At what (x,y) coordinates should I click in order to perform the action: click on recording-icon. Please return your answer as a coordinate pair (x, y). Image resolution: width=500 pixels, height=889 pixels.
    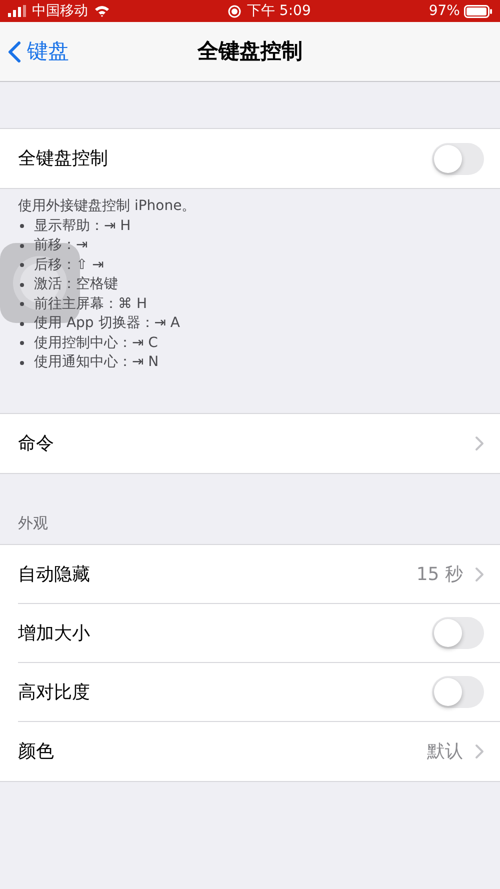
    Looking at the image, I should click on (234, 11).